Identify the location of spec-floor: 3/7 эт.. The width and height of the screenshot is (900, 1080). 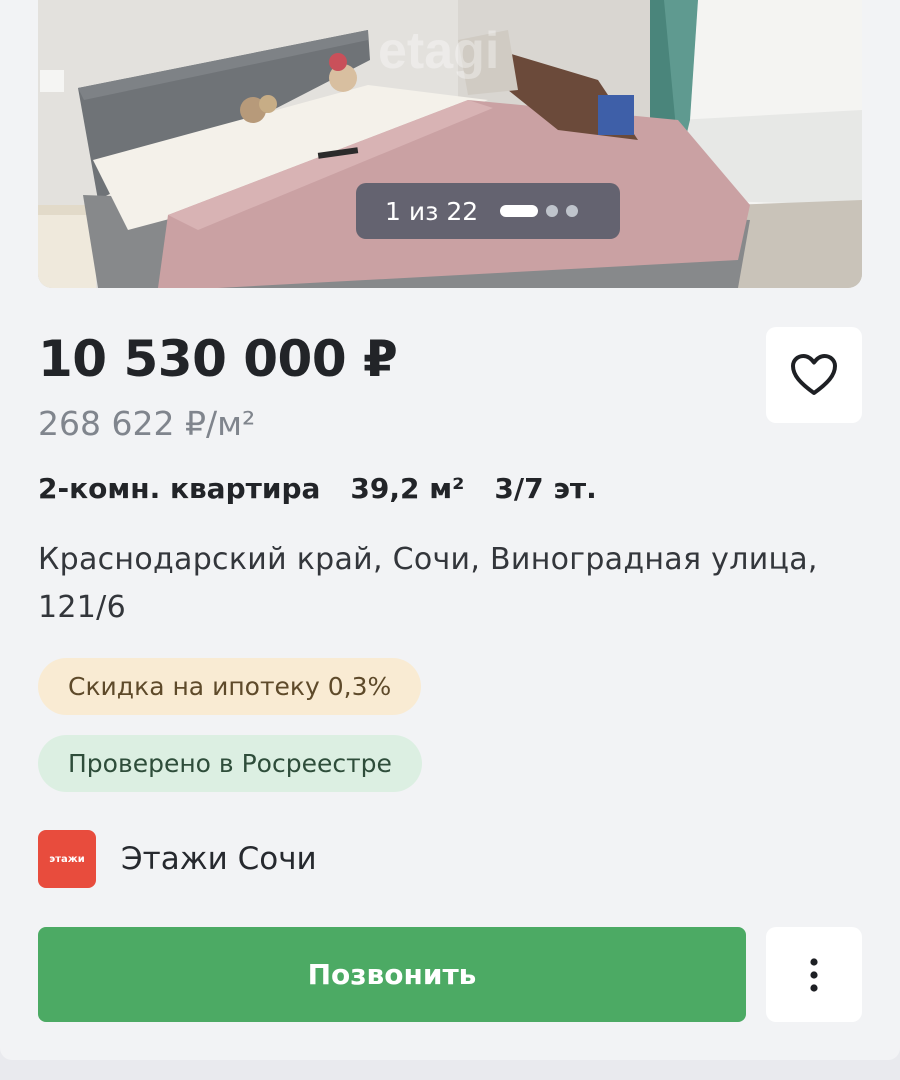
(545, 488).